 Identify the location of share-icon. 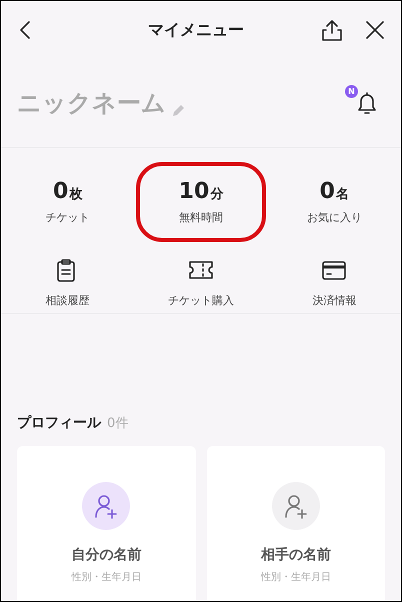
(332, 30).